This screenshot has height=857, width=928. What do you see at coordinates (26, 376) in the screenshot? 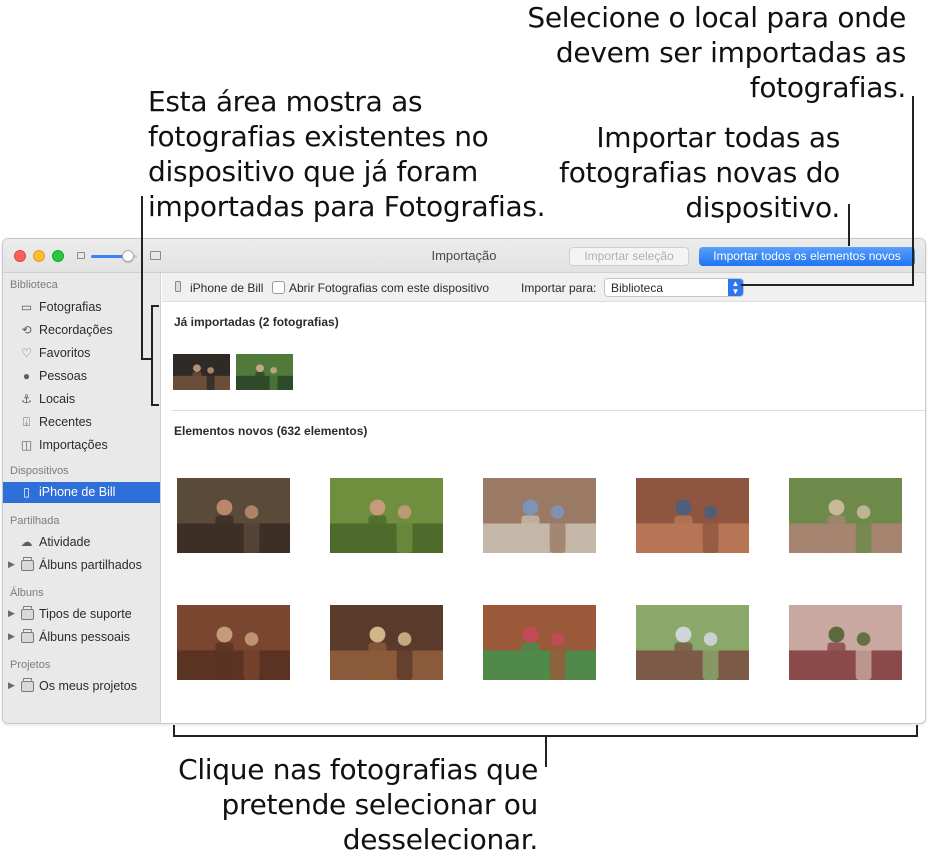
I see `person-icon: ●` at bounding box center [26, 376].